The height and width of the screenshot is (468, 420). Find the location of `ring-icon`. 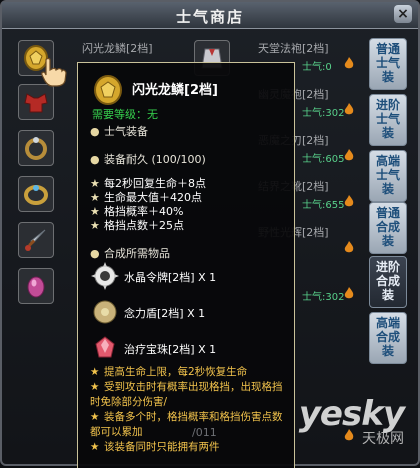

ring-icon is located at coordinates (36, 148).